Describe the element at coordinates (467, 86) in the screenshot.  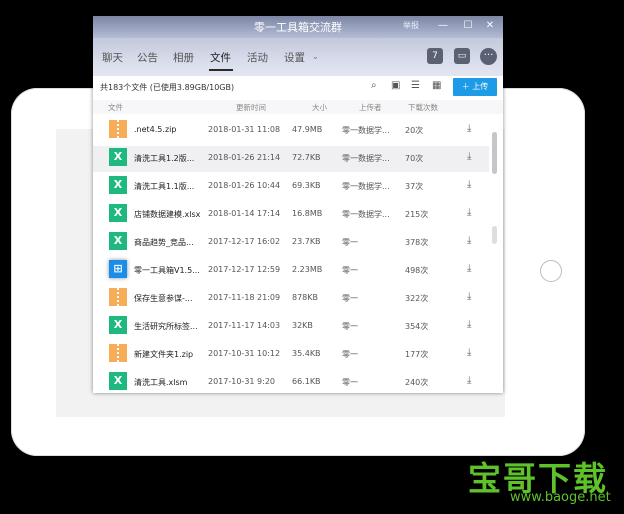
I see `plus-icon: ＋` at that location.